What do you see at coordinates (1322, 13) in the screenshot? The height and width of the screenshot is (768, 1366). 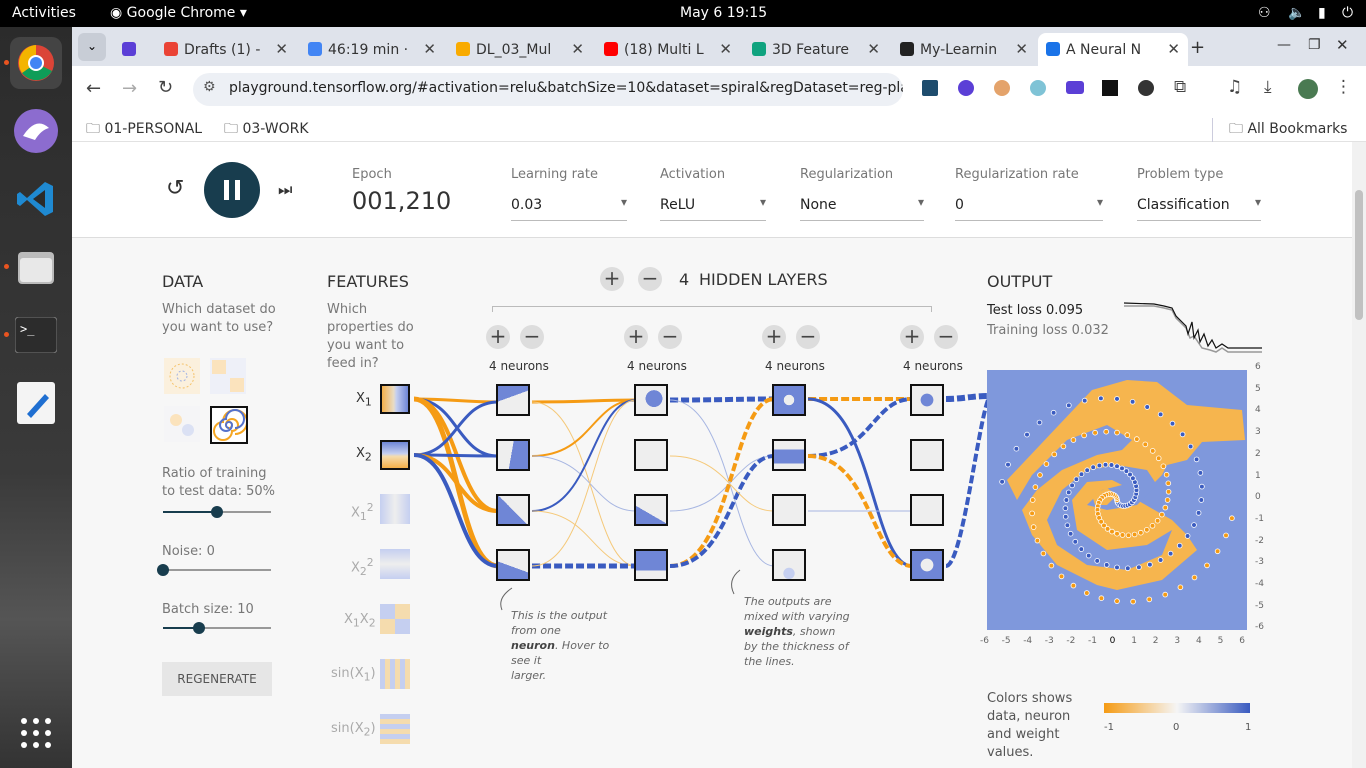 I see `battery-icon: ▮` at bounding box center [1322, 13].